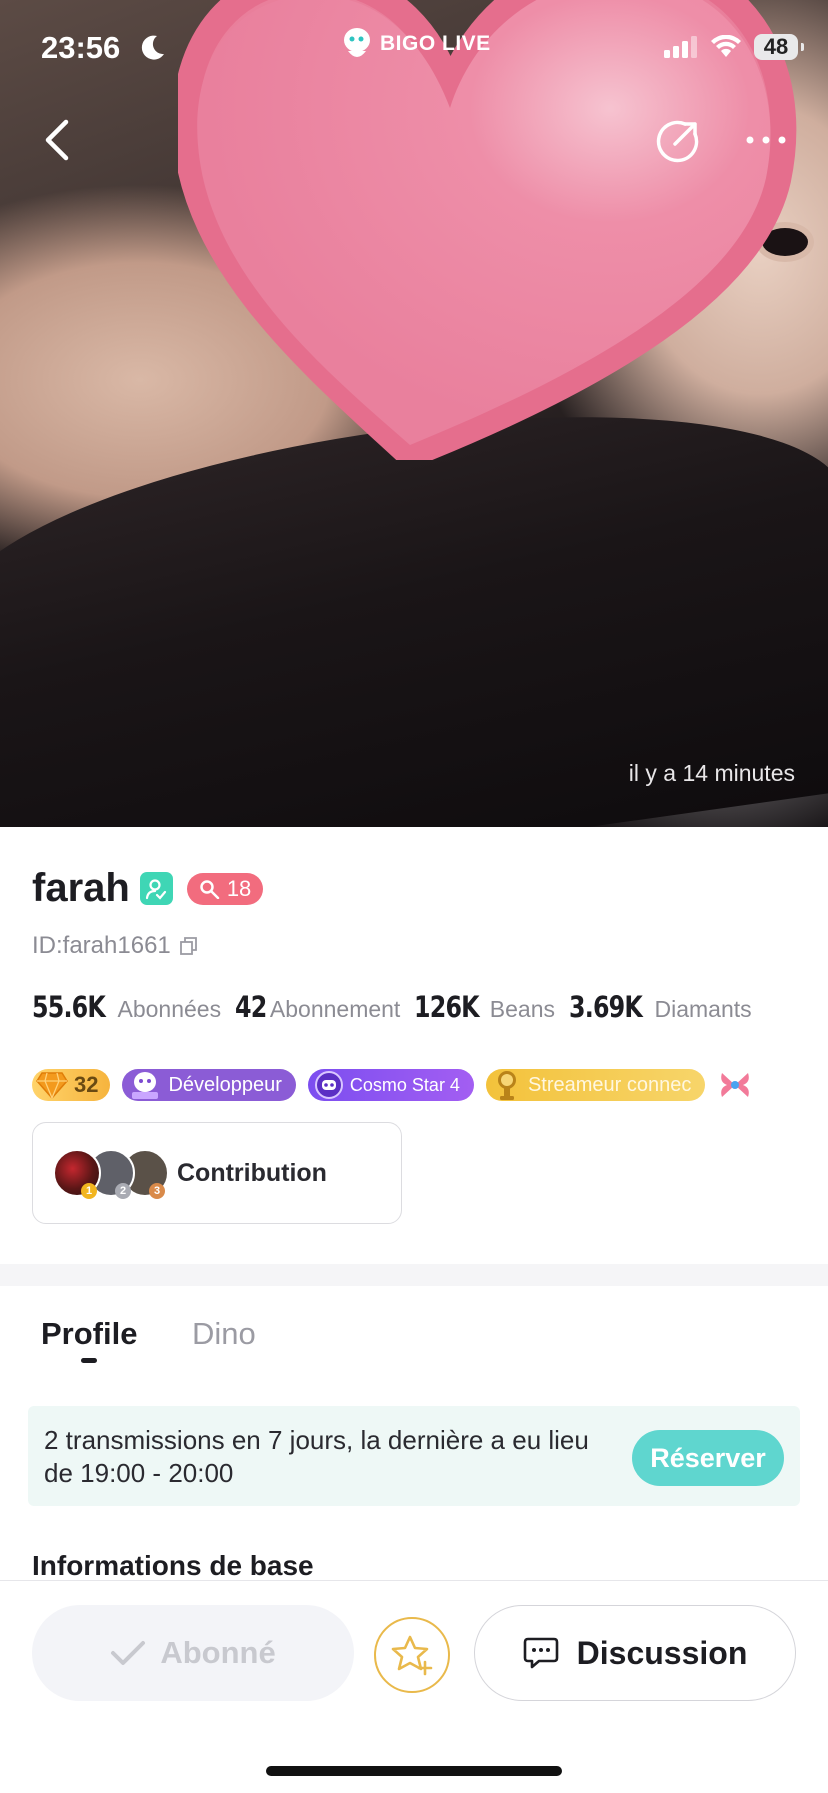  I want to click on streamer-badge-label: Streameur connec, so click(609, 1084).